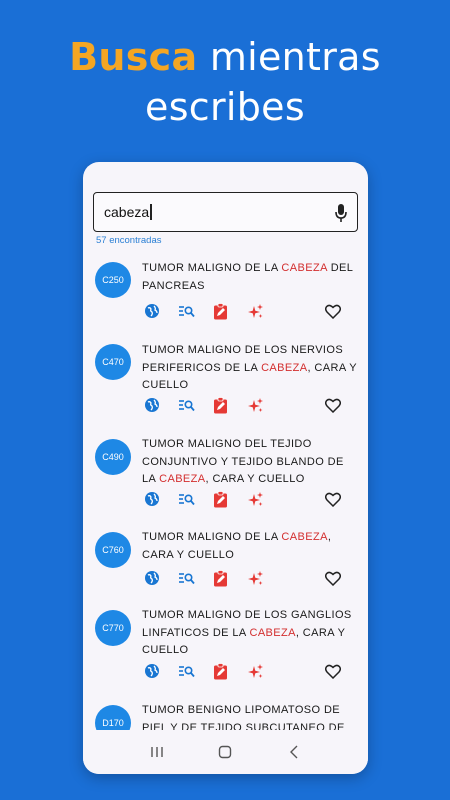 The width and height of the screenshot is (450, 800). Describe the element at coordinates (151, 212) in the screenshot. I see `text-caret` at that location.